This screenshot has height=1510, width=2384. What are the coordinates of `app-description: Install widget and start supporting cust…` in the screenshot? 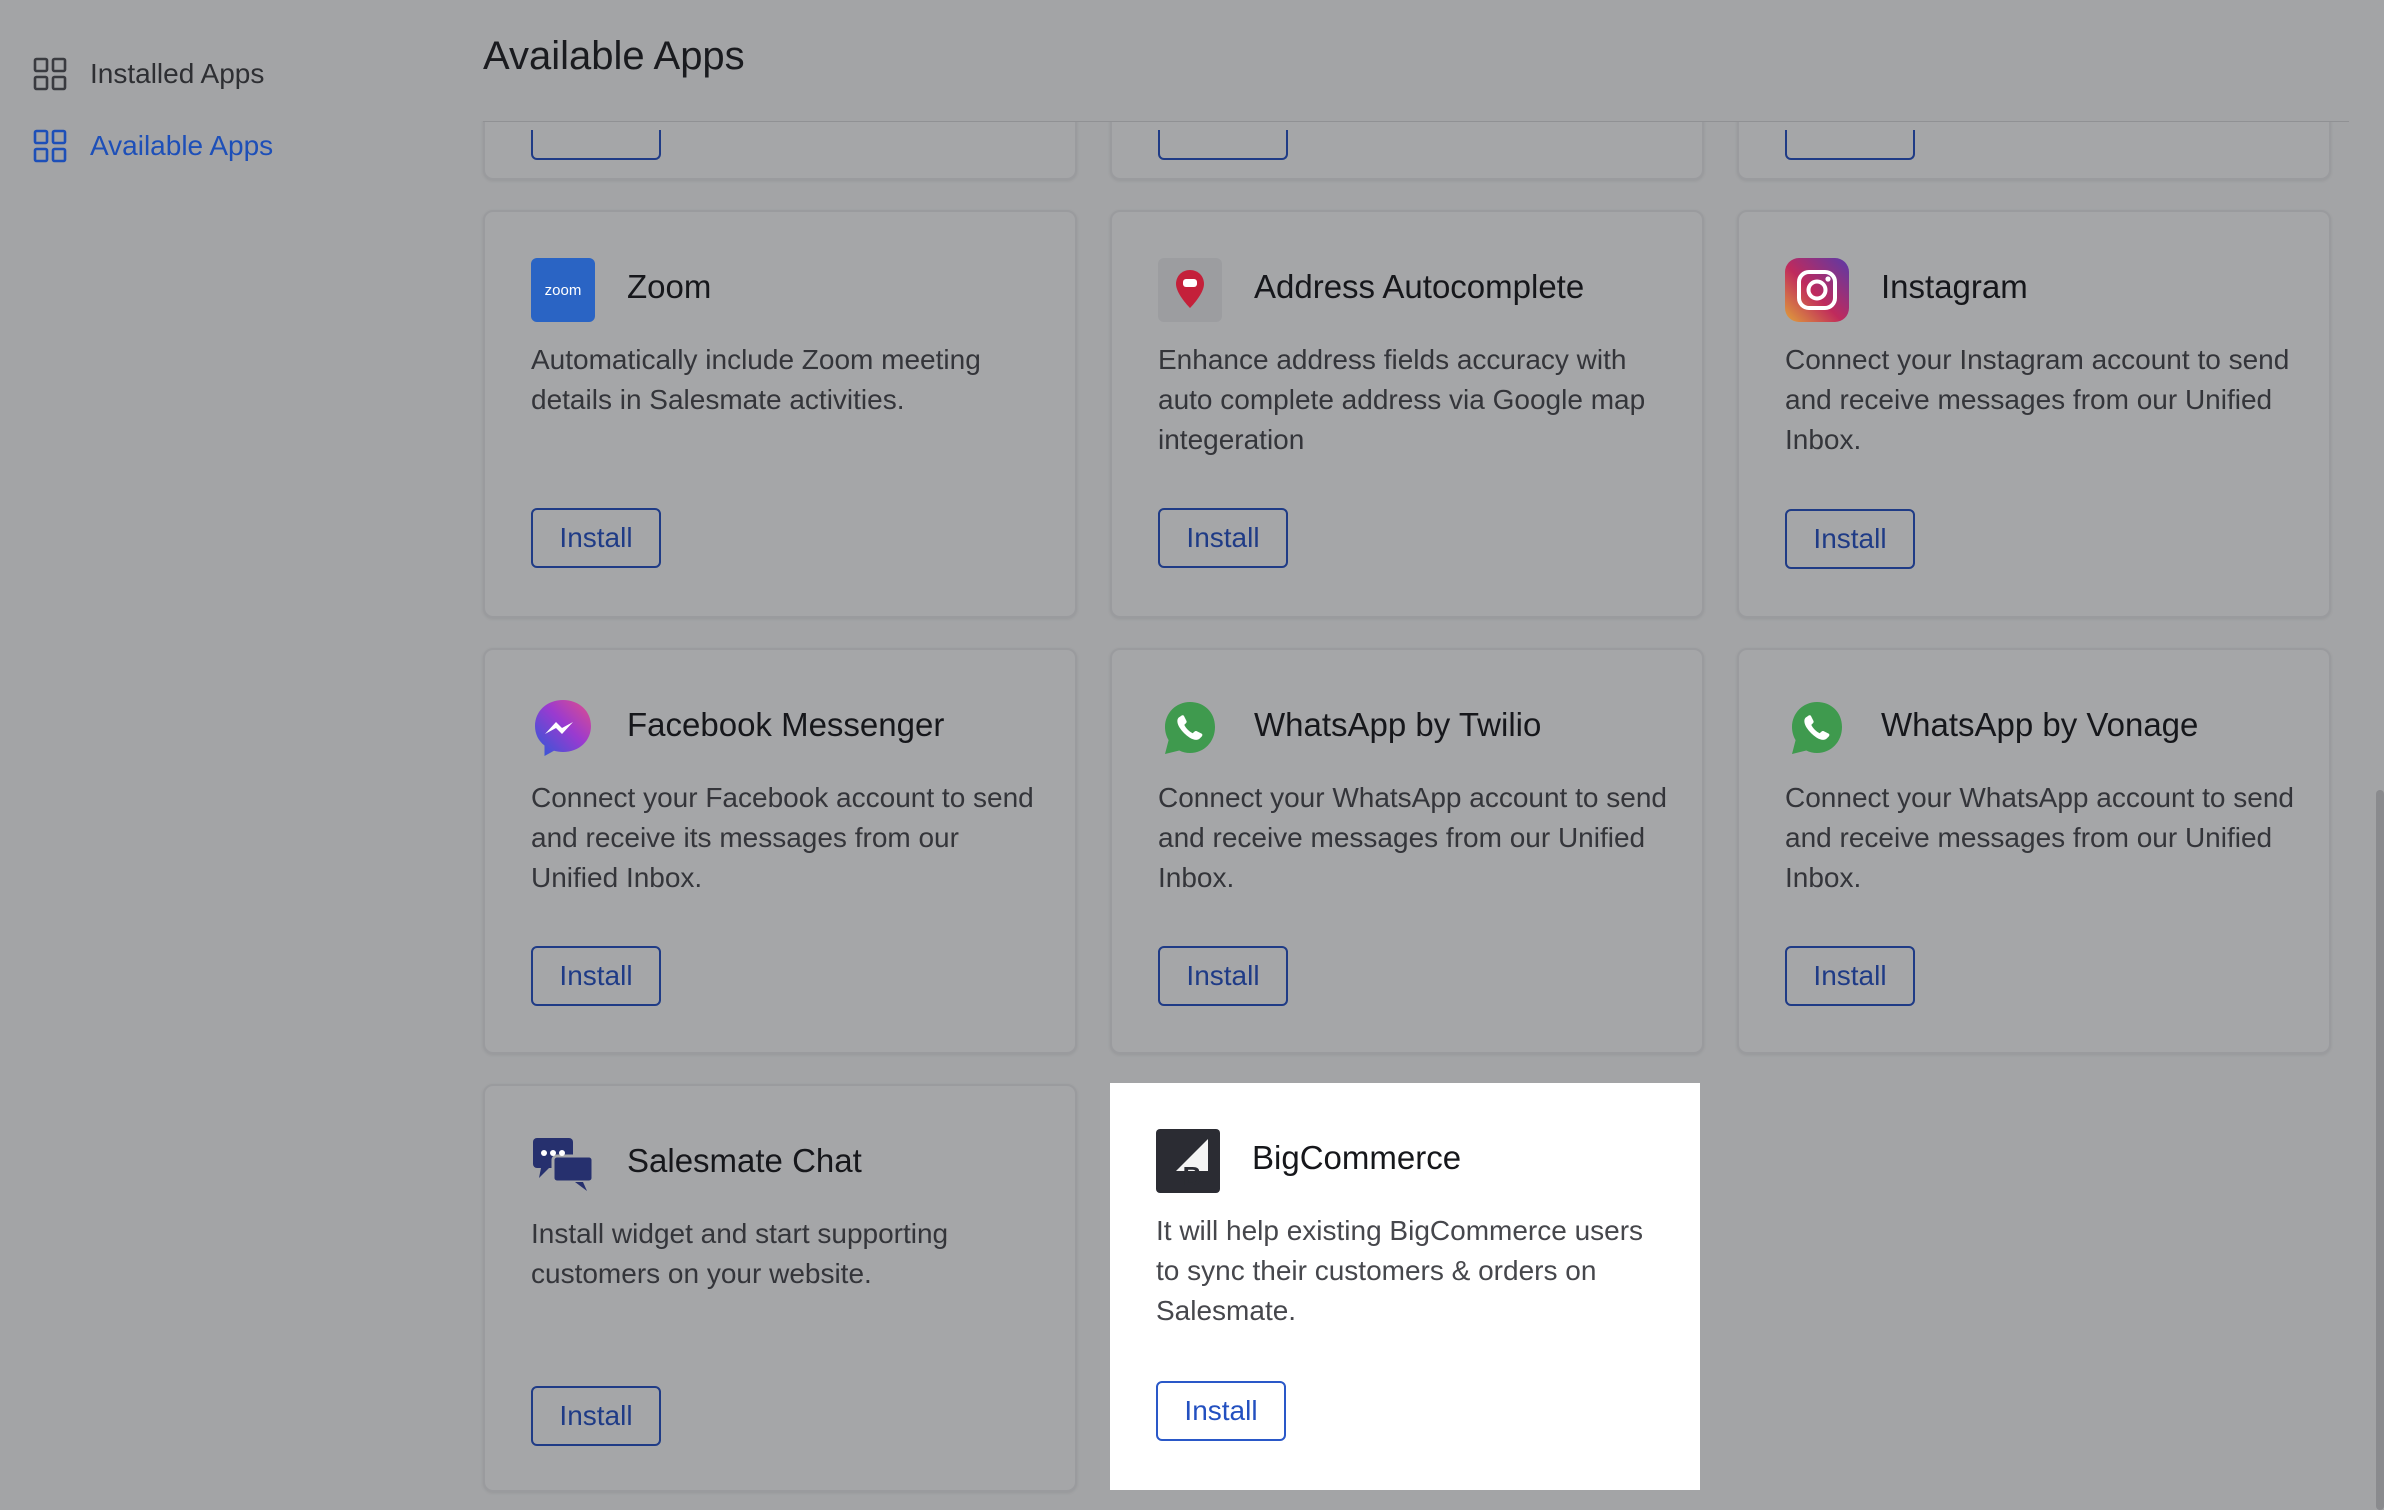 It's located at (740, 1253).